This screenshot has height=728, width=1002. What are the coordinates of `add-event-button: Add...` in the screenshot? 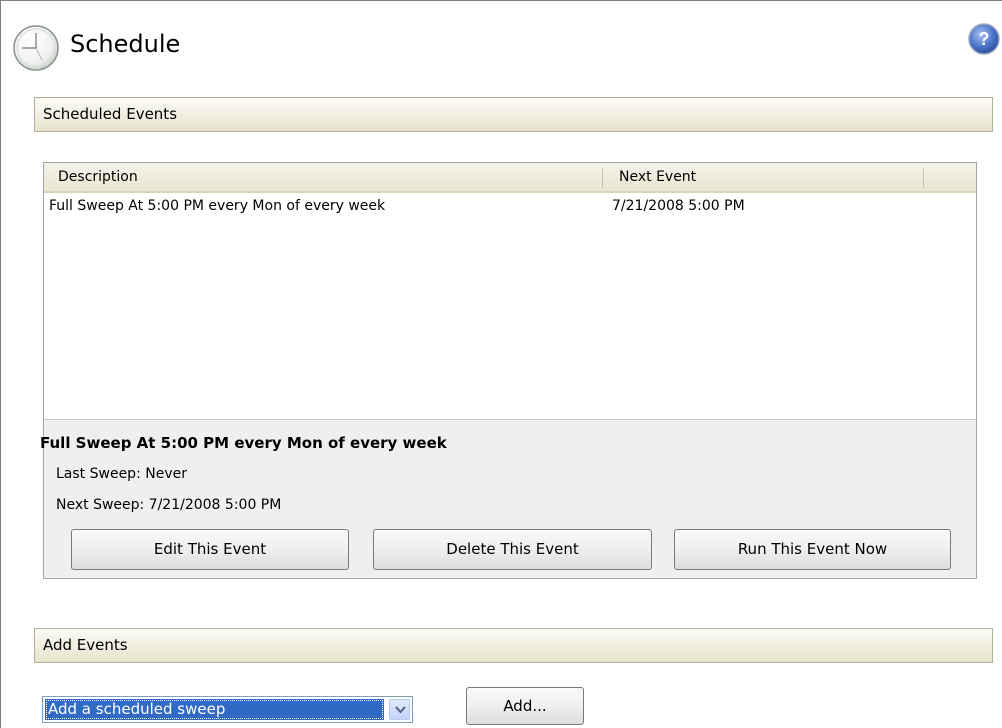 It's located at (525, 706).